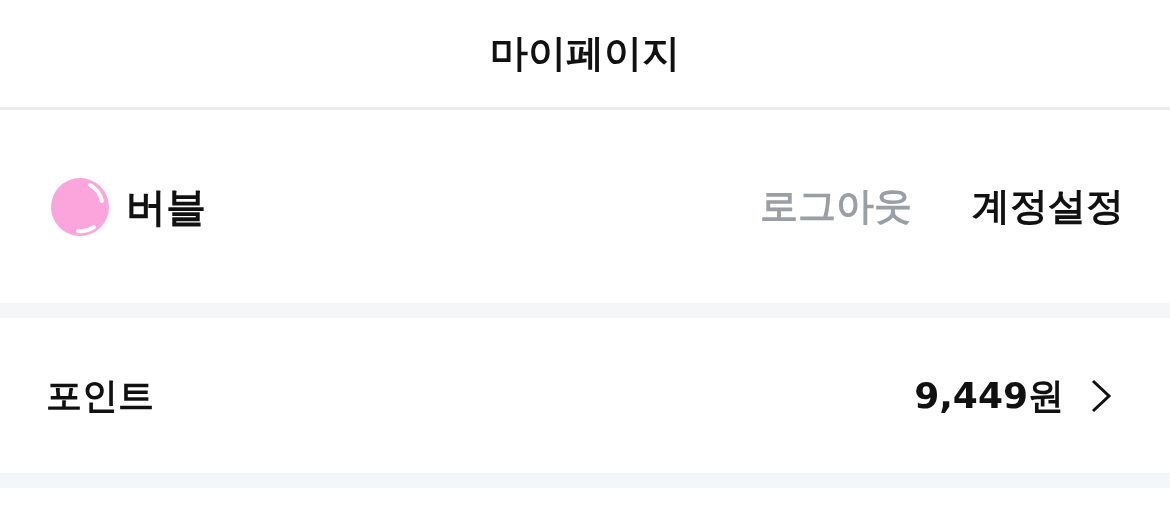 This screenshot has width=1170, height=521. Describe the element at coordinates (1048, 206) in the screenshot. I see `account-settings-link: 계정설정` at that location.